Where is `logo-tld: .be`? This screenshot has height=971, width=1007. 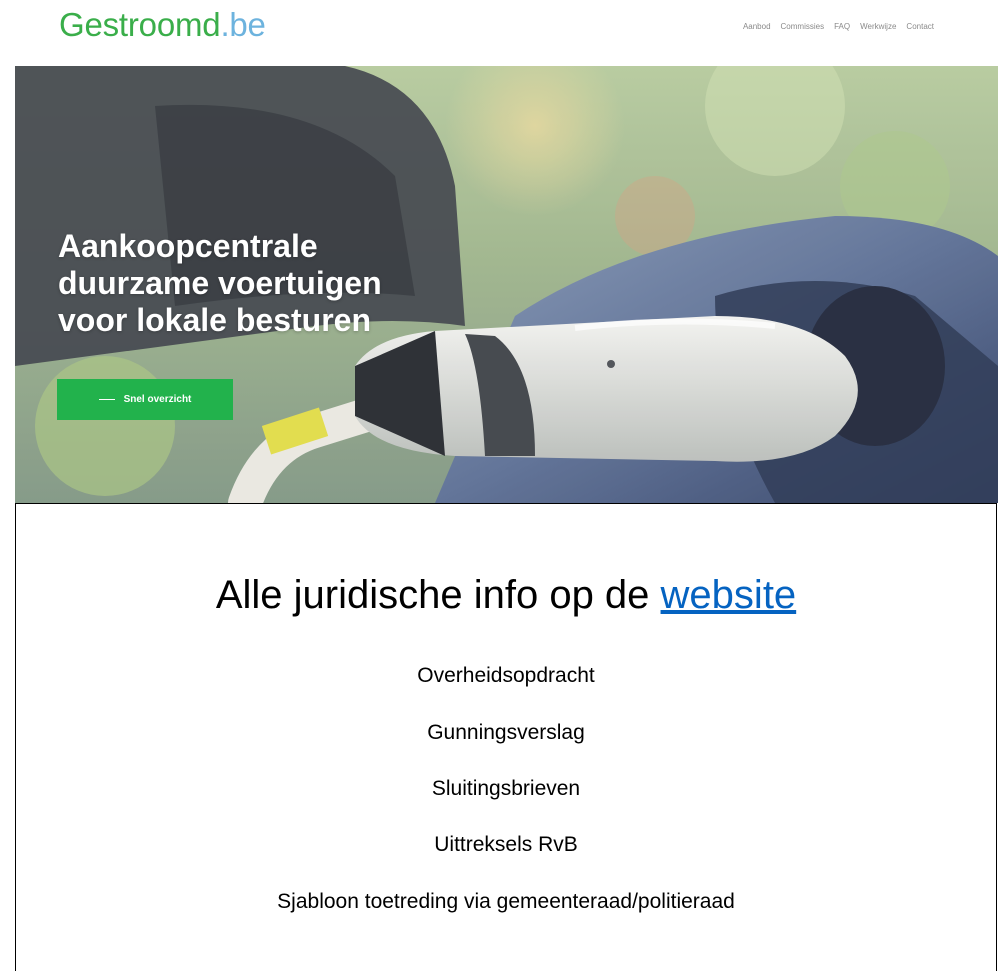
logo-tld: .be is located at coordinates (243, 24).